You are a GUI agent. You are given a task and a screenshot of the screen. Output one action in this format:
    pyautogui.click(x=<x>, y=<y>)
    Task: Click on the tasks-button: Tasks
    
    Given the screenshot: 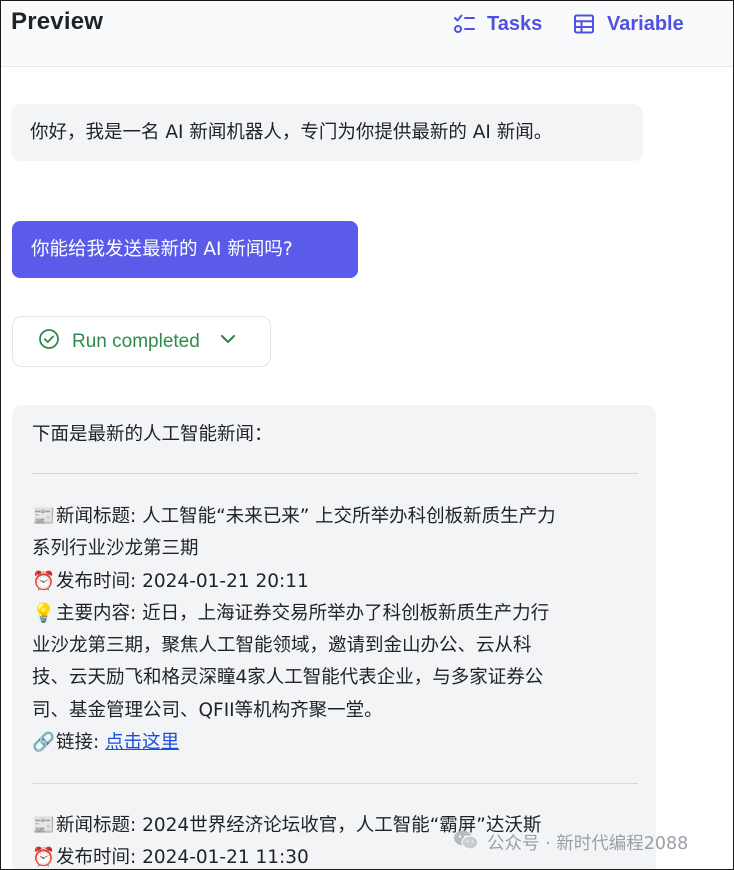 What is the action you would take?
    pyautogui.click(x=497, y=24)
    